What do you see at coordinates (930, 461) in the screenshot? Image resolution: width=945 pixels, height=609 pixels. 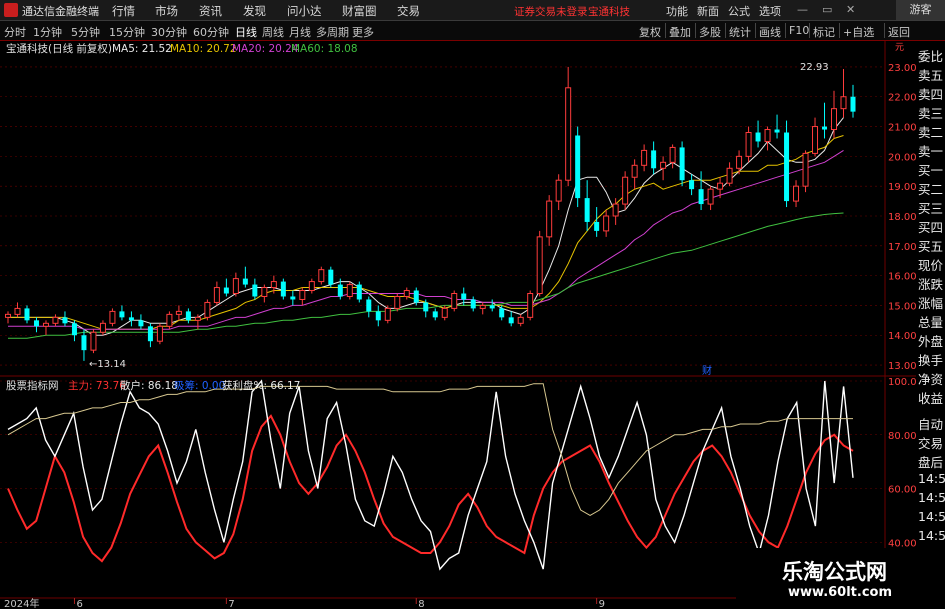 I see `side-panel-label: 盘后` at bounding box center [930, 461].